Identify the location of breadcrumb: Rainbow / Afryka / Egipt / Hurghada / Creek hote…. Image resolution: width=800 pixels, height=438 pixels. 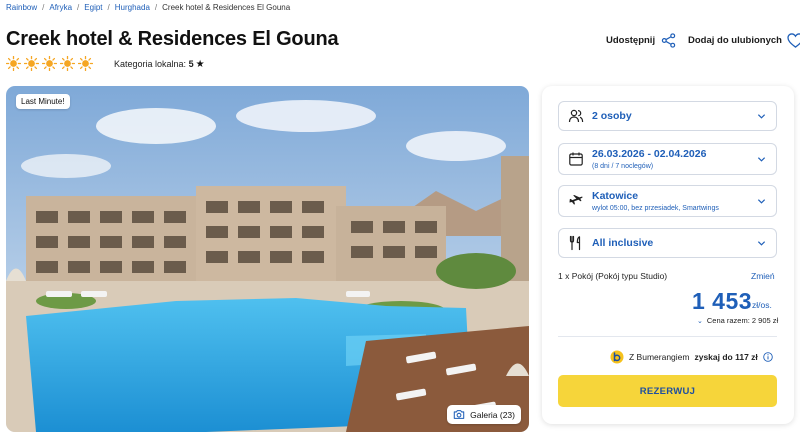
(148, 7).